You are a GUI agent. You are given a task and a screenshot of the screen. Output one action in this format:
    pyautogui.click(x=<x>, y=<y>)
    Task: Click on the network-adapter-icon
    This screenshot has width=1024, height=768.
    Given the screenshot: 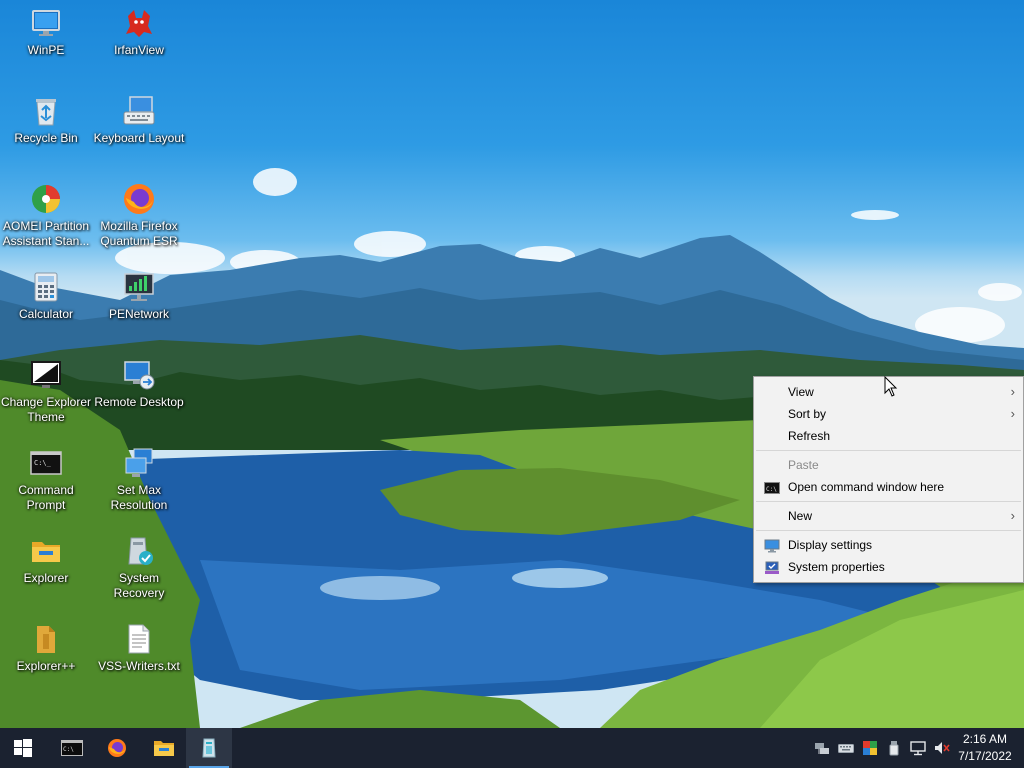 What is the action you would take?
    pyautogui.click(x=822, y=748)
    